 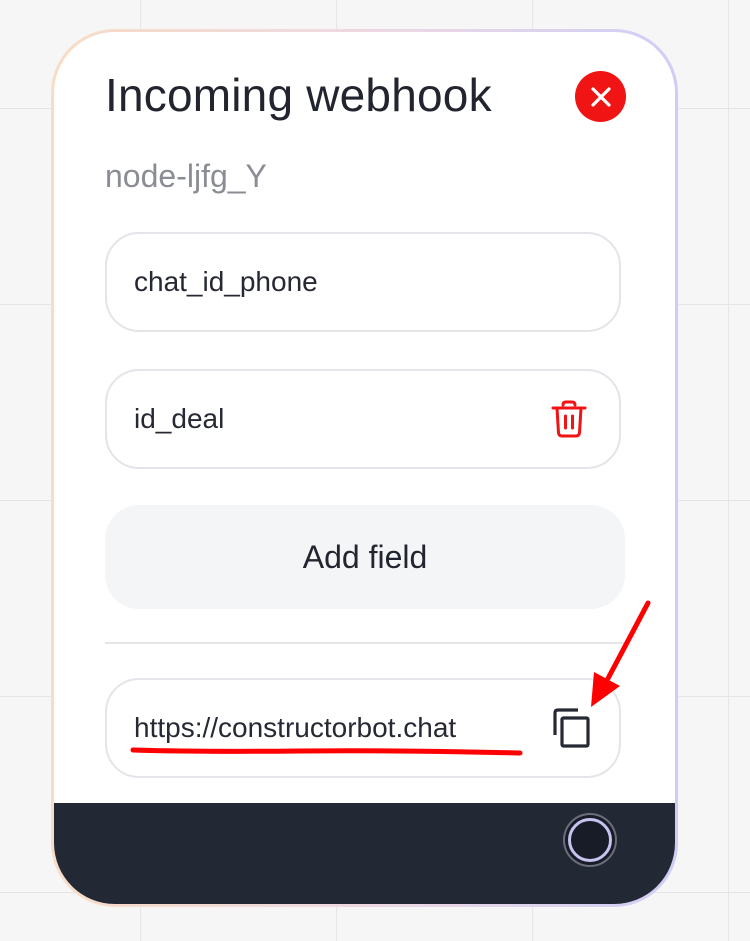 I want to click on field-name: chat_id_phone, so click(x=226, y=281).